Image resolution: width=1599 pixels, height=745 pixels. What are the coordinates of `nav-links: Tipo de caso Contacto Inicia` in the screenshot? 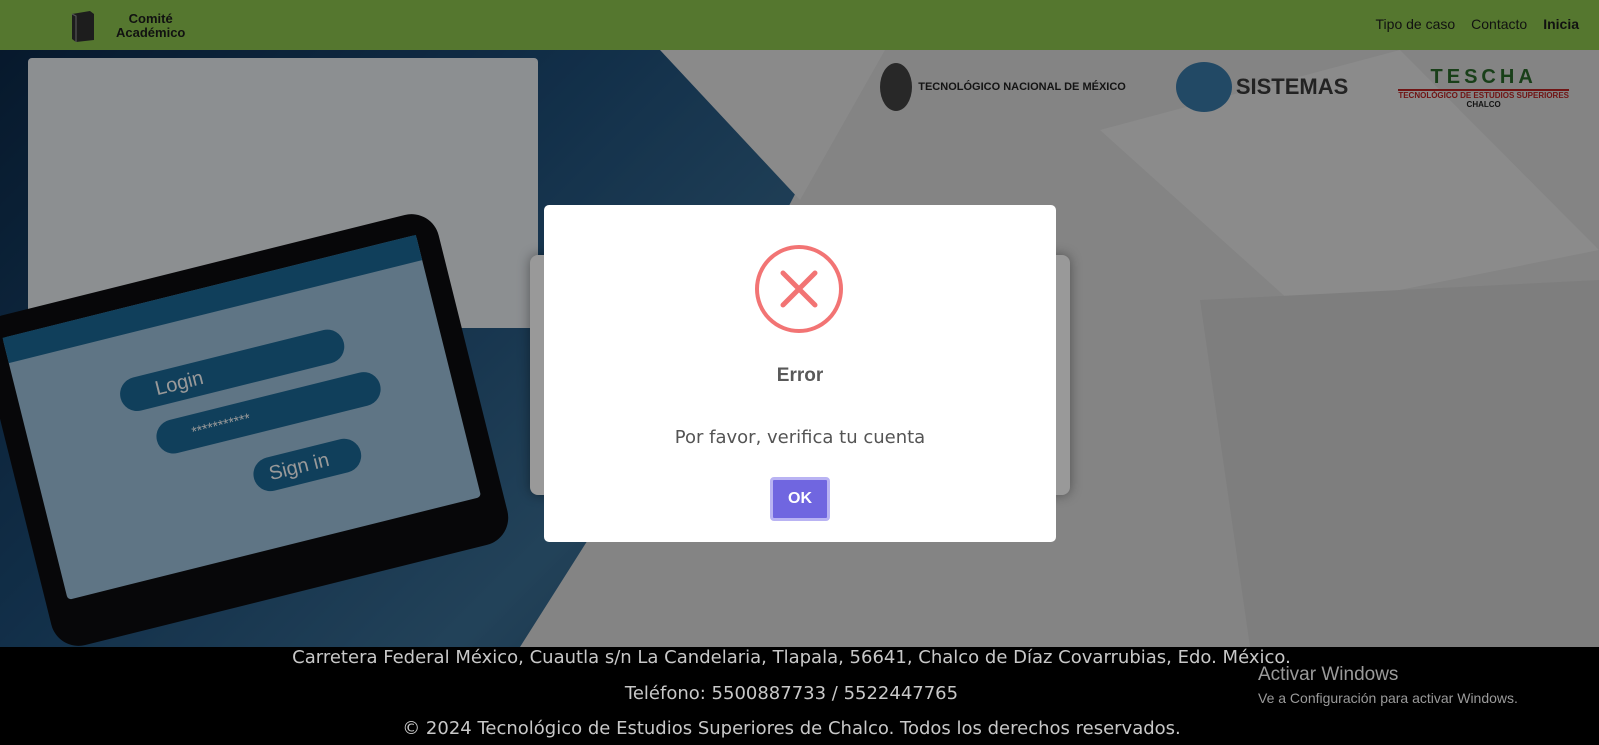 It's located at (1477, 24).